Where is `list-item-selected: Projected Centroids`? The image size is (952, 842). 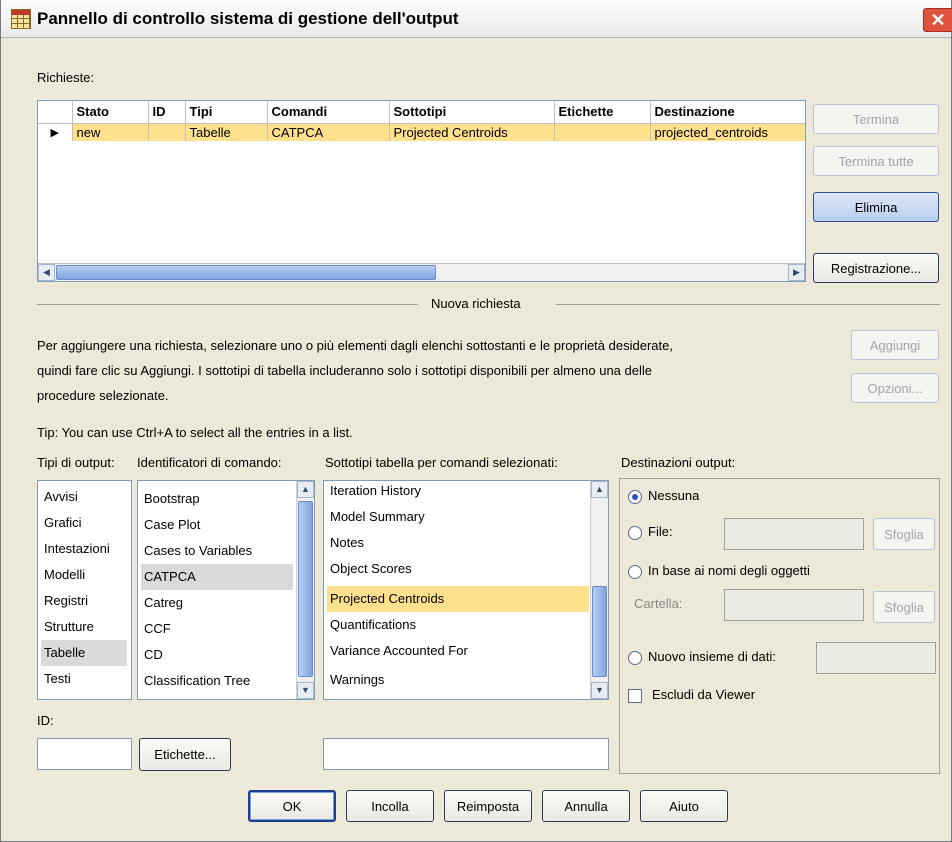
list-item-selected: Projected Centroids is located at coordinates (458, 599).